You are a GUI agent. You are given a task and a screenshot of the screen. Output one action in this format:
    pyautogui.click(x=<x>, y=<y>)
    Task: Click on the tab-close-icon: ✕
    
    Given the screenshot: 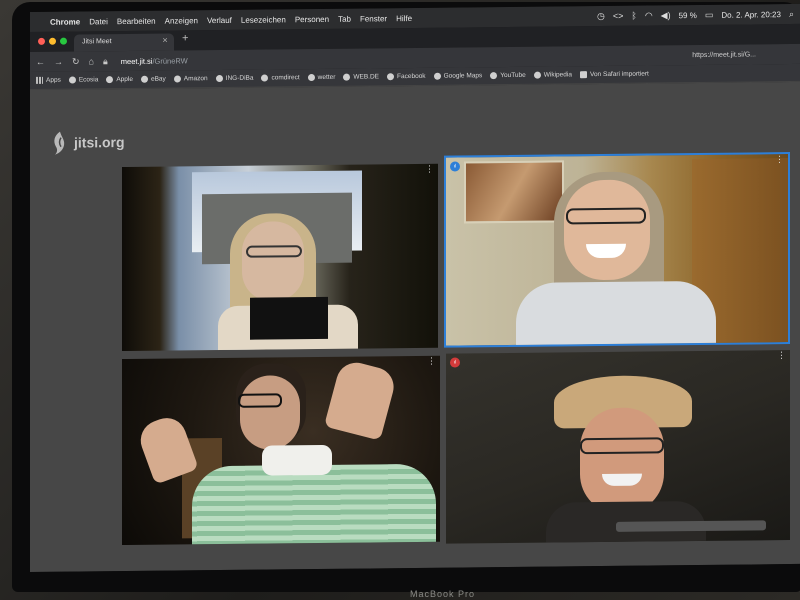 What is the action you would take?
    pyautogui.click(x=165, y=41)
    